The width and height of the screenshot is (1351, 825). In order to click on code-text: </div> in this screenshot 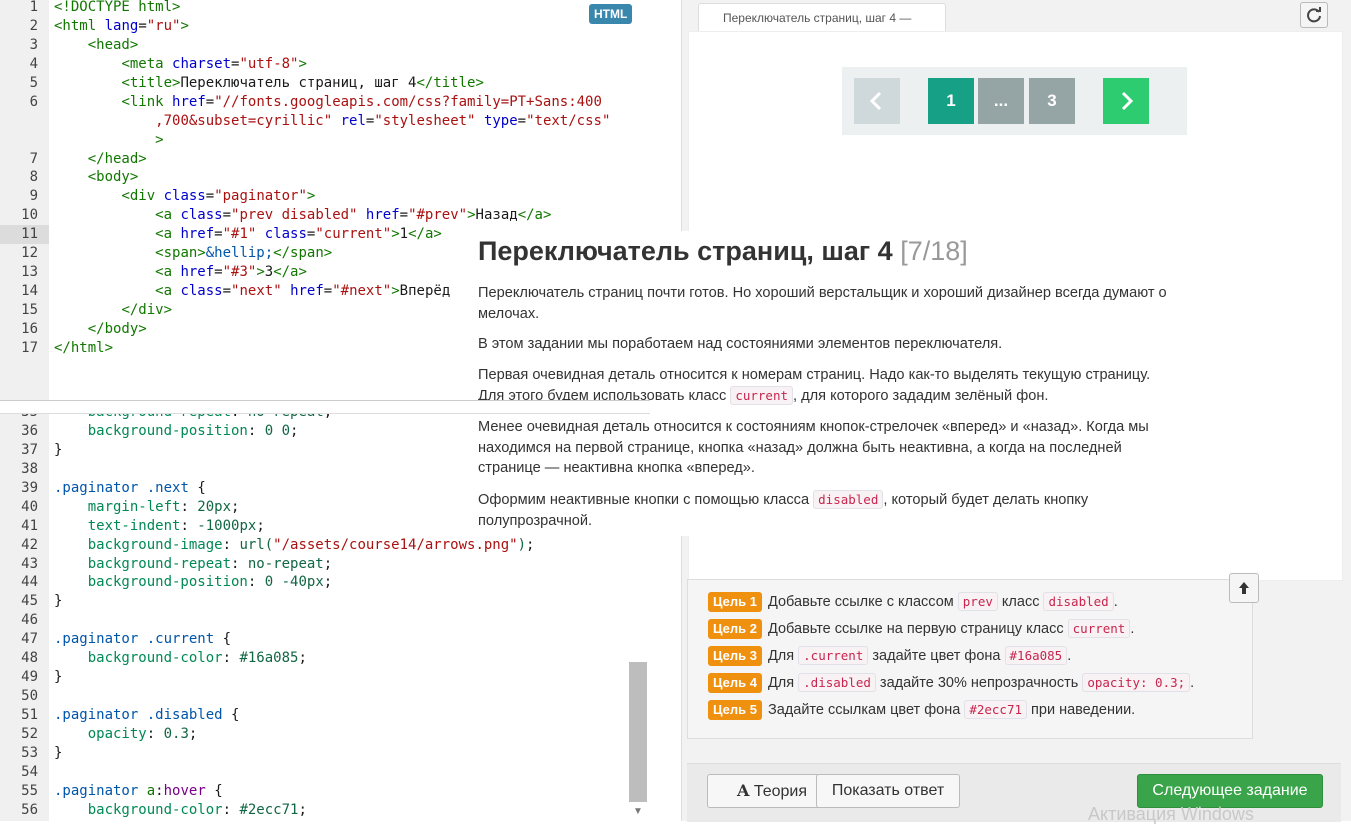, I will do `click(110, 310)`.